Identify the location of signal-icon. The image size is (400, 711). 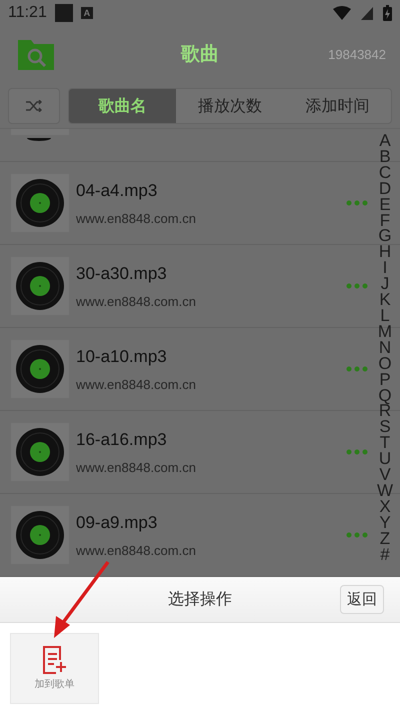
(367, 13).